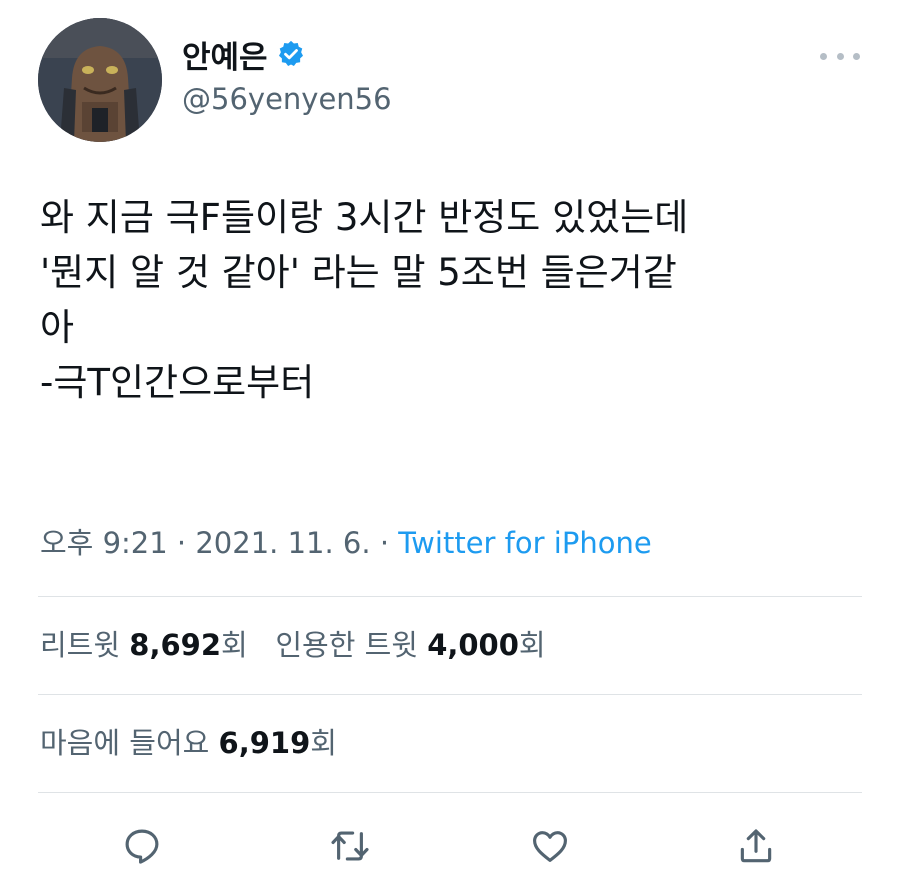  I want to click on tweet-source-link: Twitter for iPhone, so click(524, 543).